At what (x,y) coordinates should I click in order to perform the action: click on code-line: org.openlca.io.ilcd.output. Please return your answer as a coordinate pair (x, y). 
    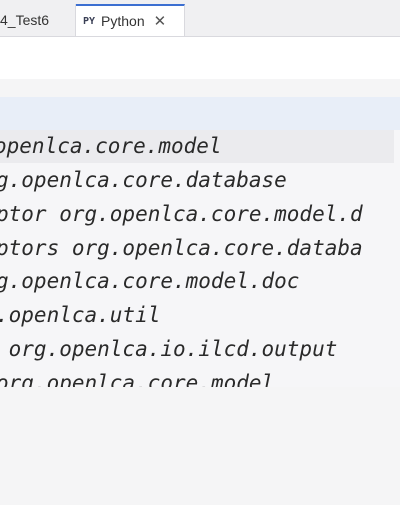
    Looking at the image, I should click on (169, 349).